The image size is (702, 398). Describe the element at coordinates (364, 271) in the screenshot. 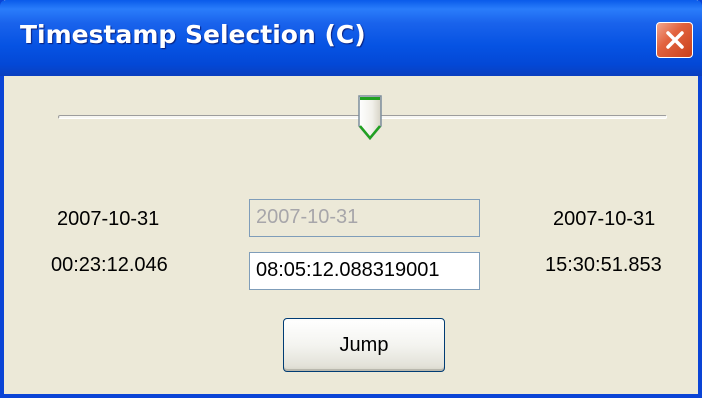

I see `current-time-input: 08:05:12.088319001` at that location.